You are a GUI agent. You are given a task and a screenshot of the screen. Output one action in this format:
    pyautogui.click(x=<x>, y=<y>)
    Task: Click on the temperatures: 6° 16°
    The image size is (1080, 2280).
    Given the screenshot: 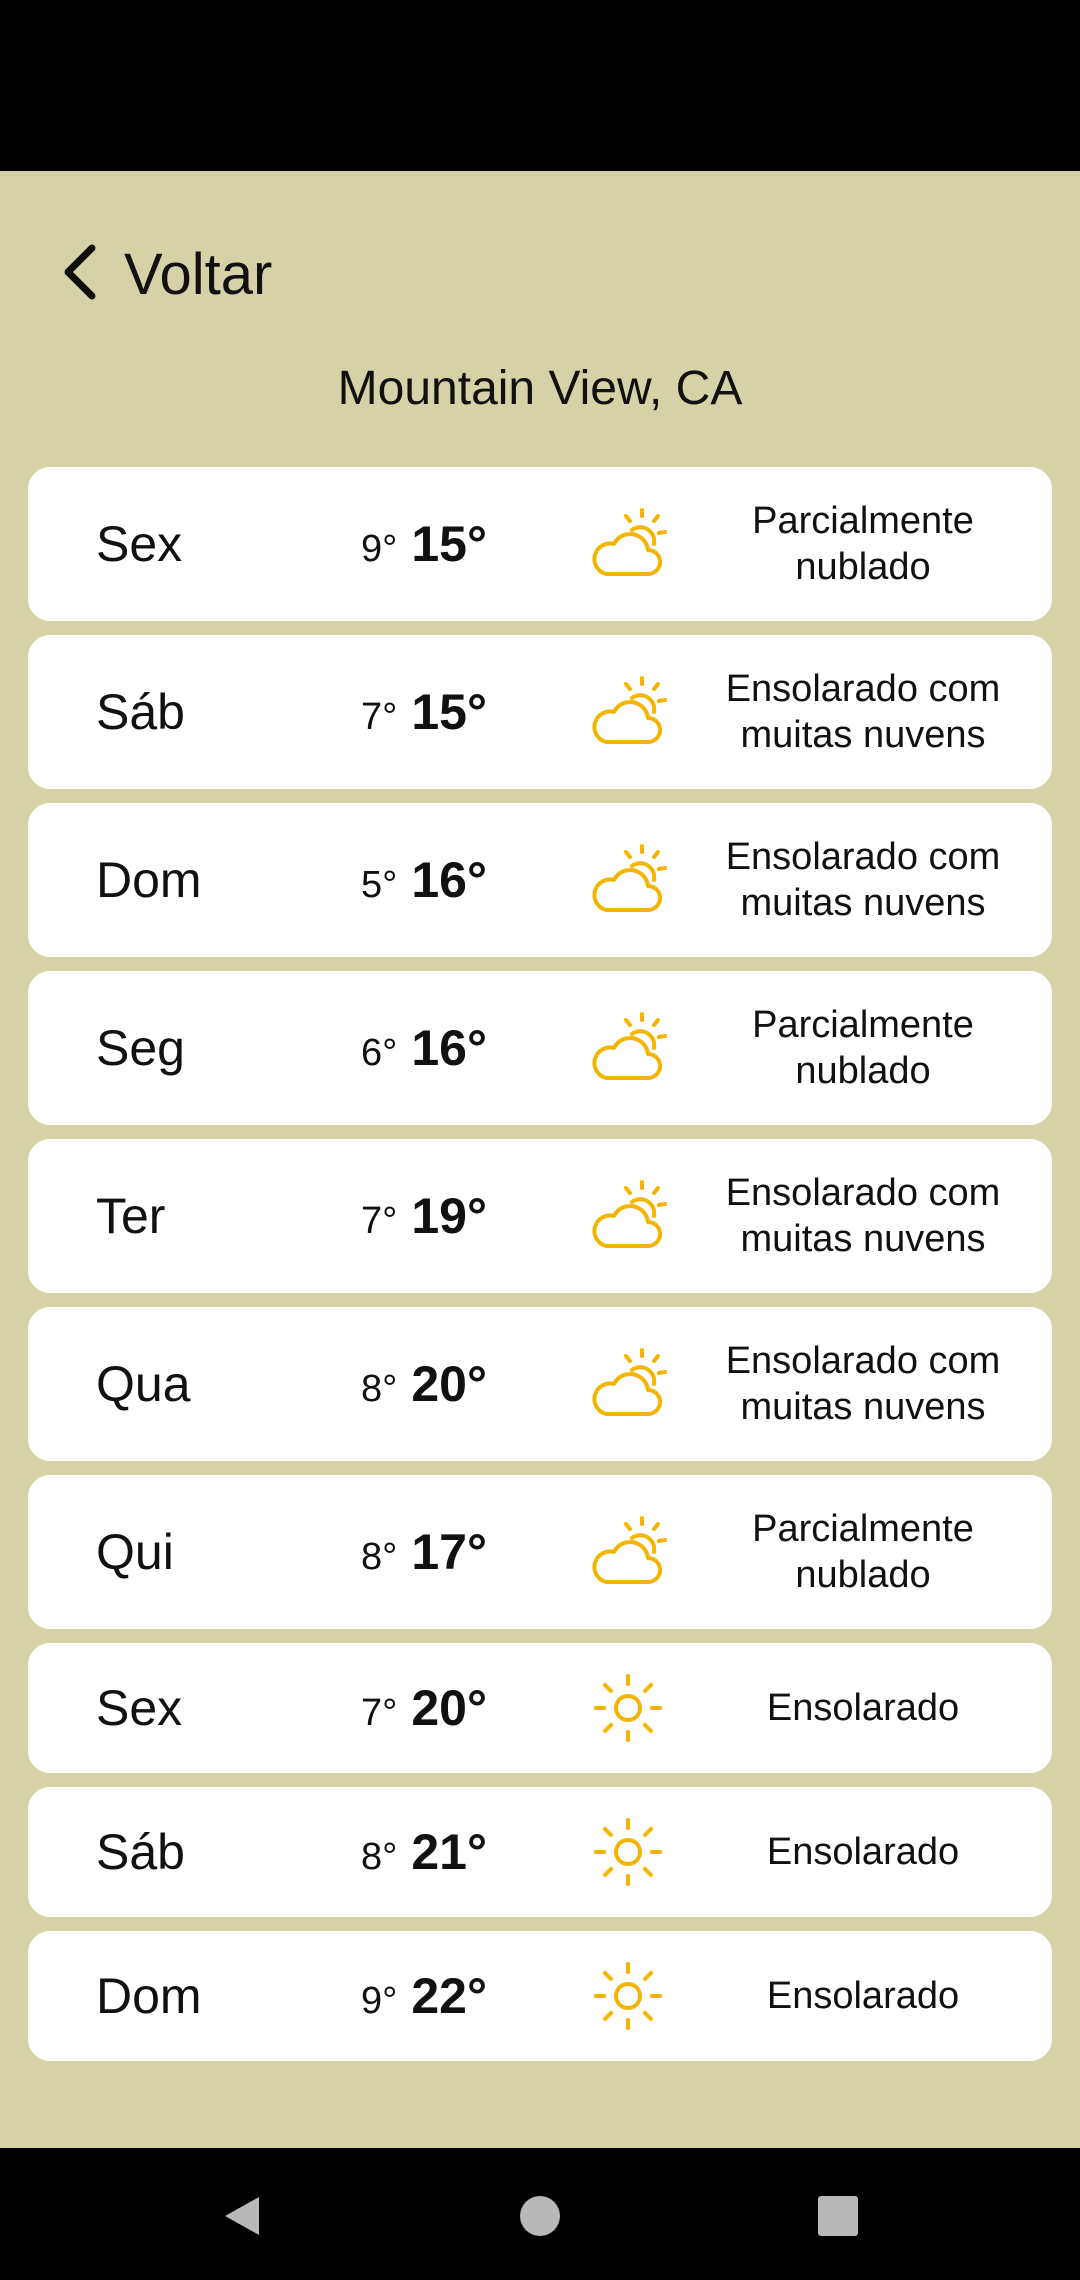 What is the action you would take?
    pyautogui.click(x=424, y=1048)
    